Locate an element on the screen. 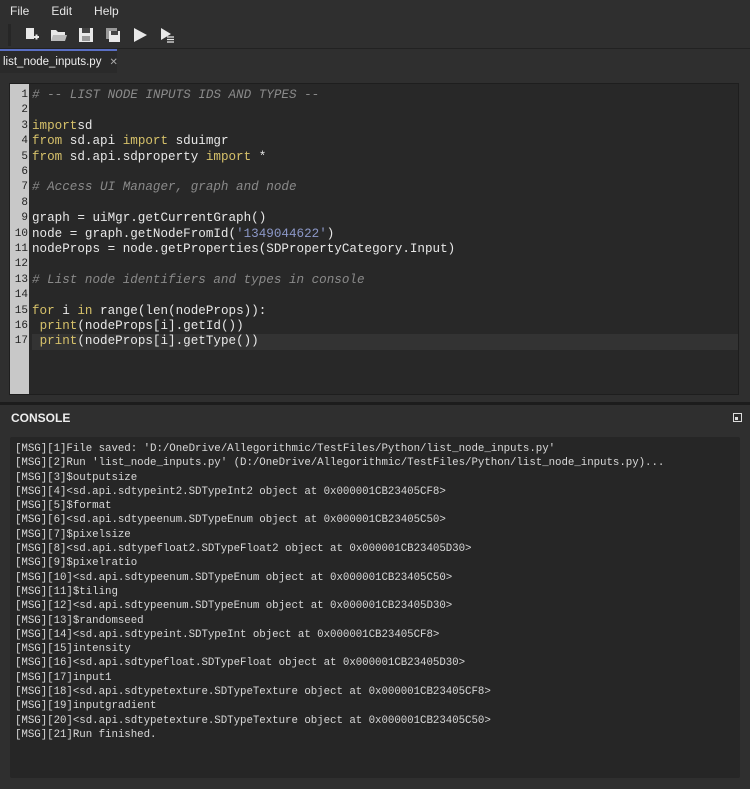 The image size is (750, 789). code-token: (nodeProps[i].getType()) is located at coordinates (168, 341).